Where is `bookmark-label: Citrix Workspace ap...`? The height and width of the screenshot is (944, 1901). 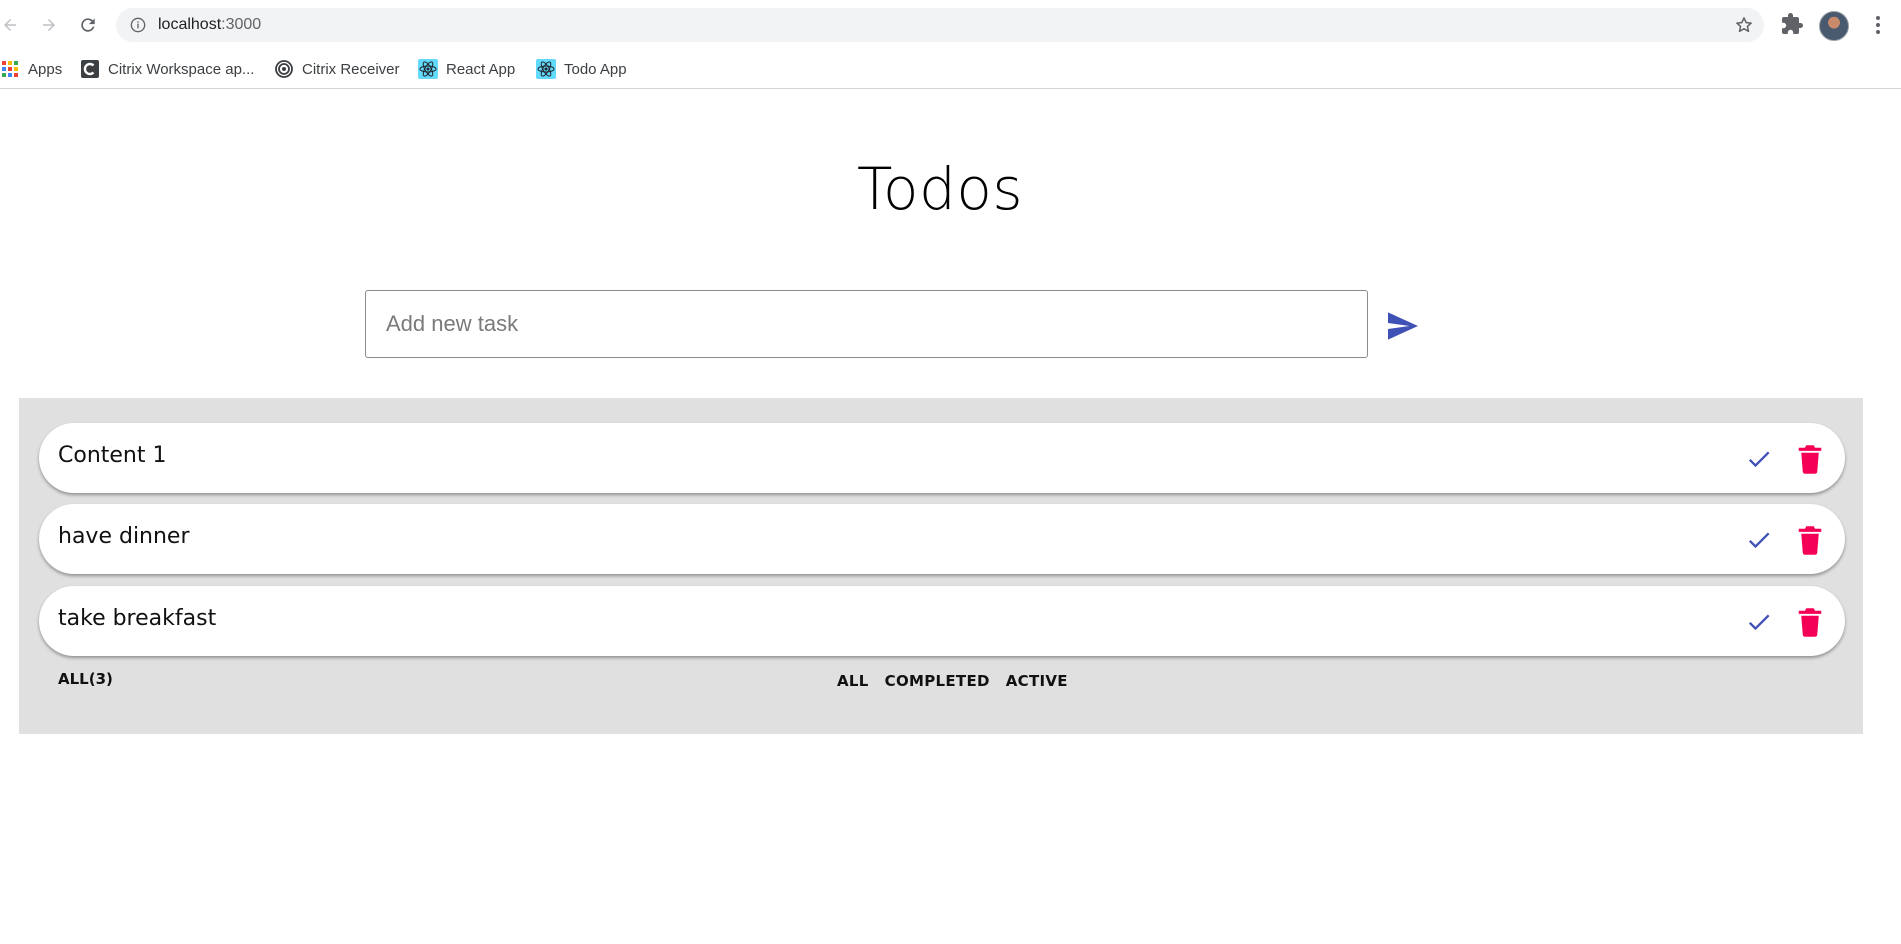 bookmark-label: Citrix Workspace ap... is located at coordinates (181, 69).